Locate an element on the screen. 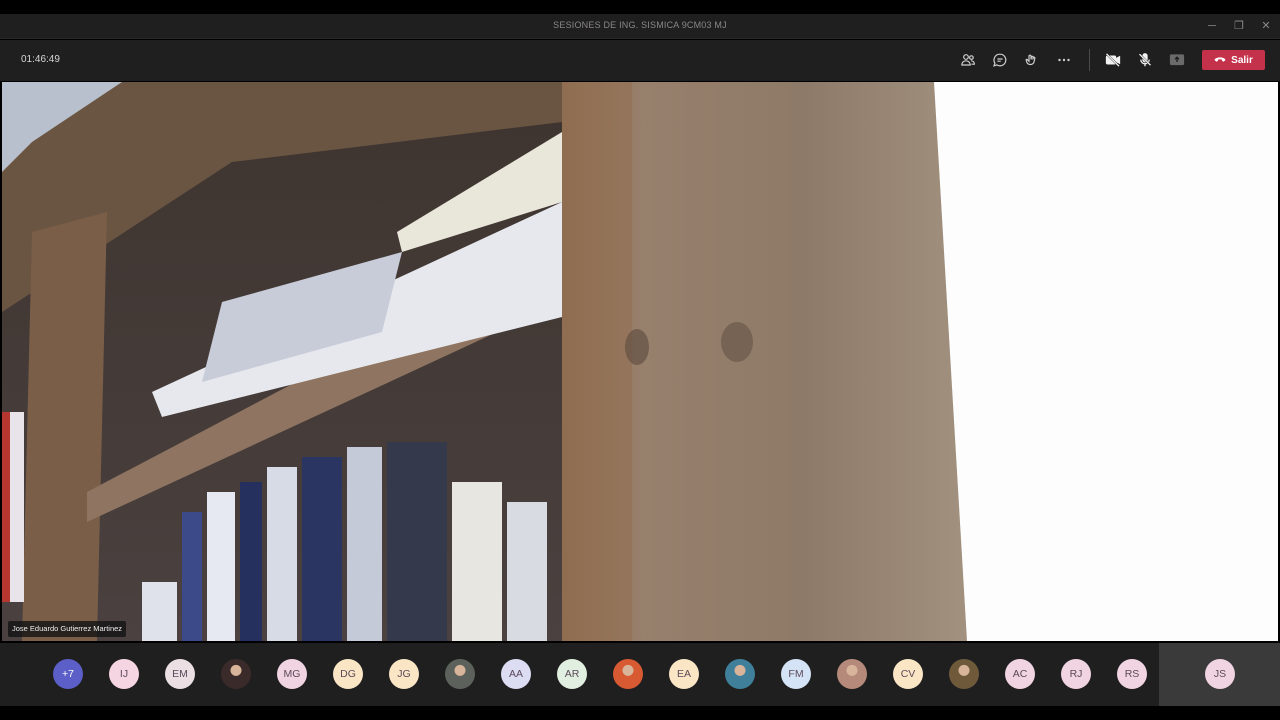 This screenshot has height=720, width=1280. participants-button is located at coordinates (968, 60).